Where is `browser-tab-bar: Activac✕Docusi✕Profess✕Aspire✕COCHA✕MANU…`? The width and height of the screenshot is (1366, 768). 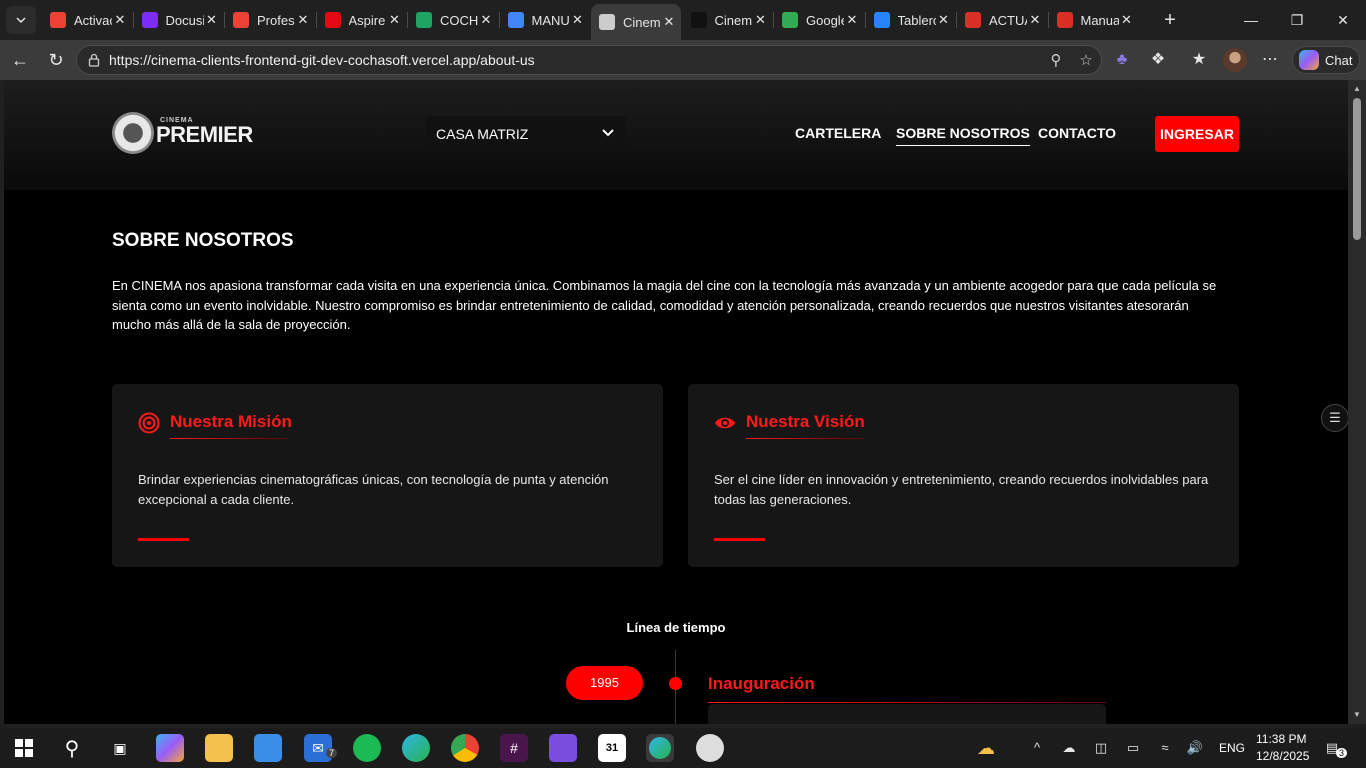
browser-tab-bar: Activac✕Docusi✕Profess✕Aspire✕COCHA✕MANU… is located at coordinates (683, 20).